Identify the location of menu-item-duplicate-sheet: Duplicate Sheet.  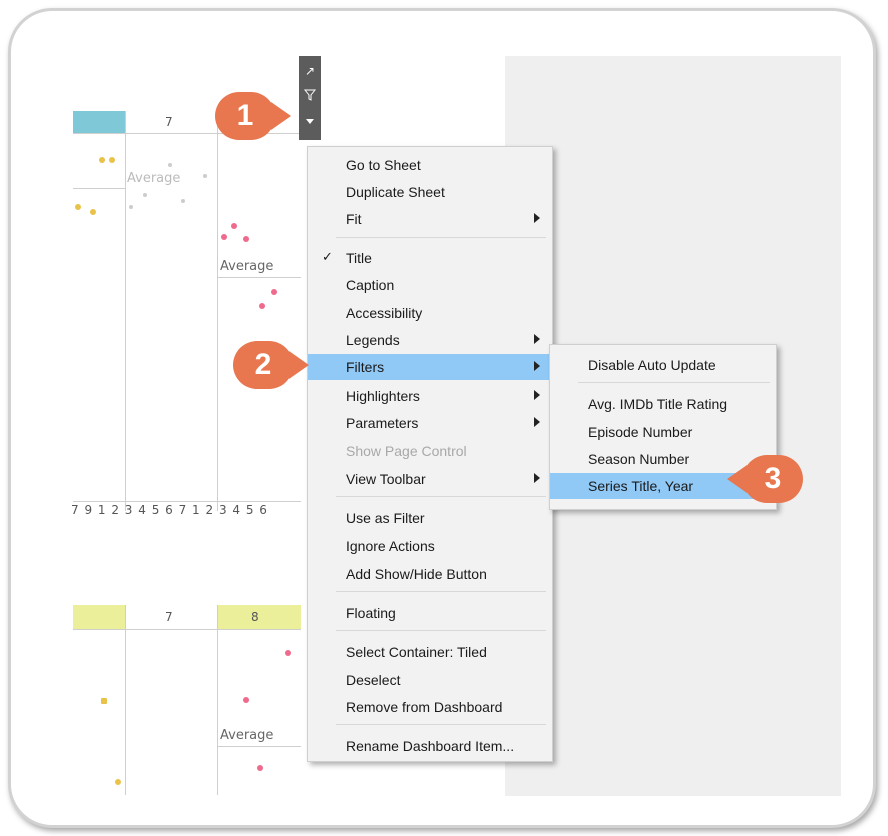
(430, 192).